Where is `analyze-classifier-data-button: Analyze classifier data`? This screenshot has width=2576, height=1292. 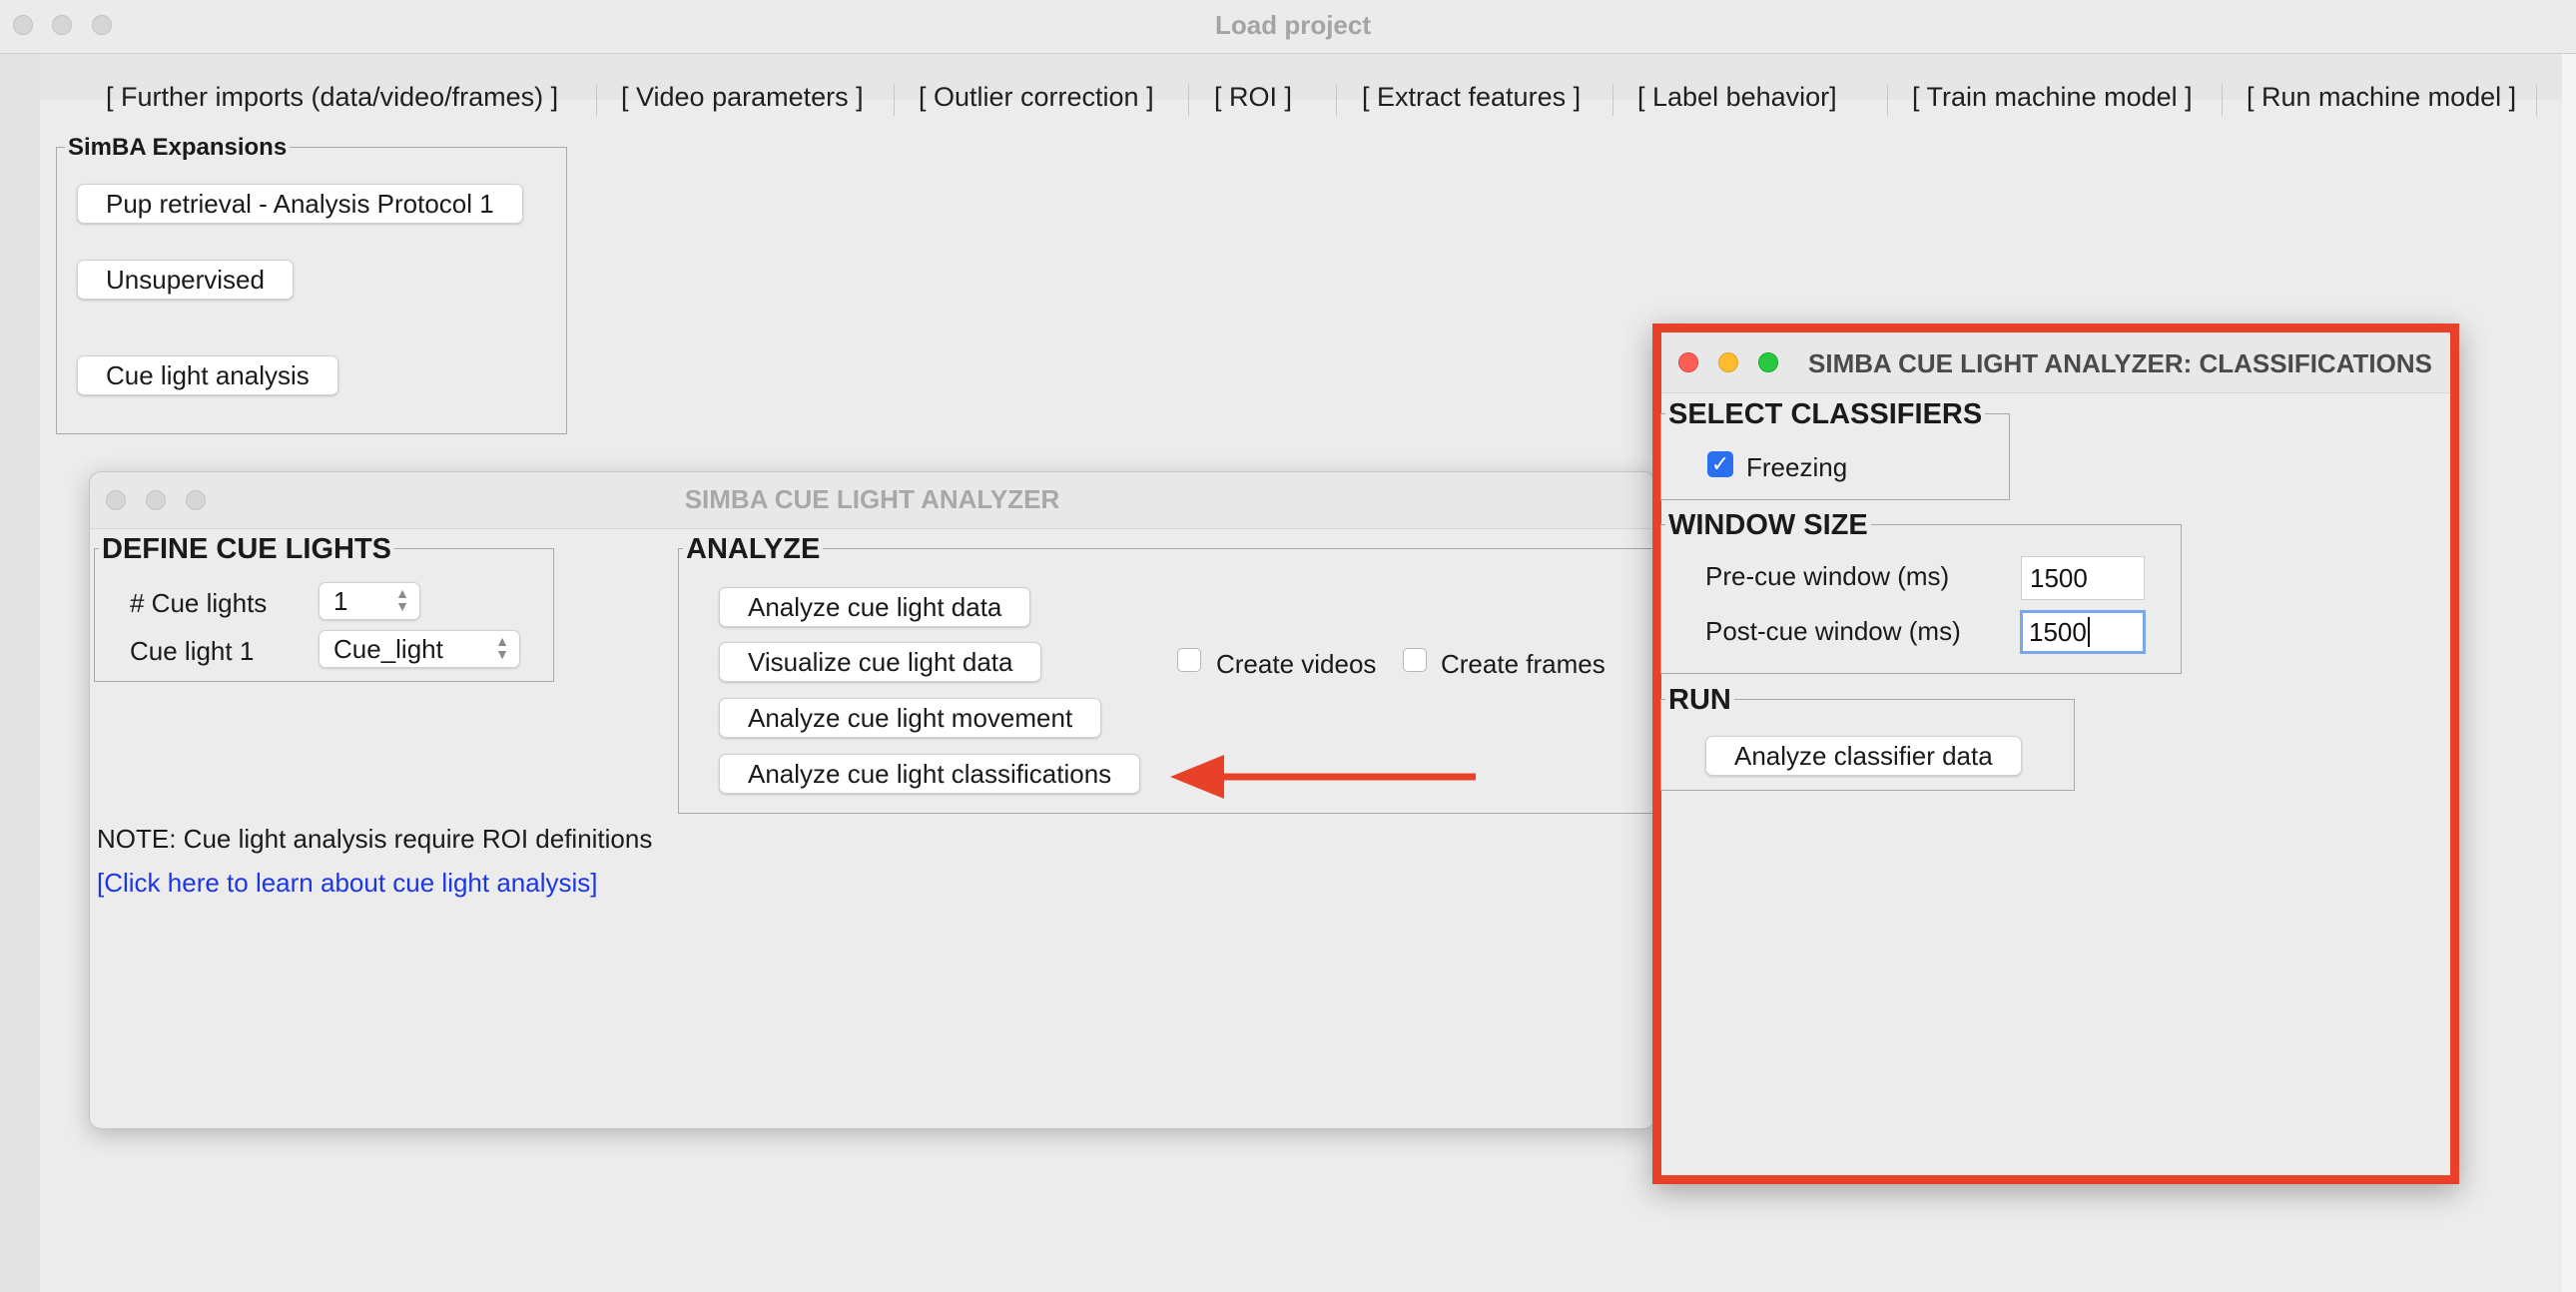
analyze-classifier-data-button: Analyze classifier data is located at coordinates (1863, 756).